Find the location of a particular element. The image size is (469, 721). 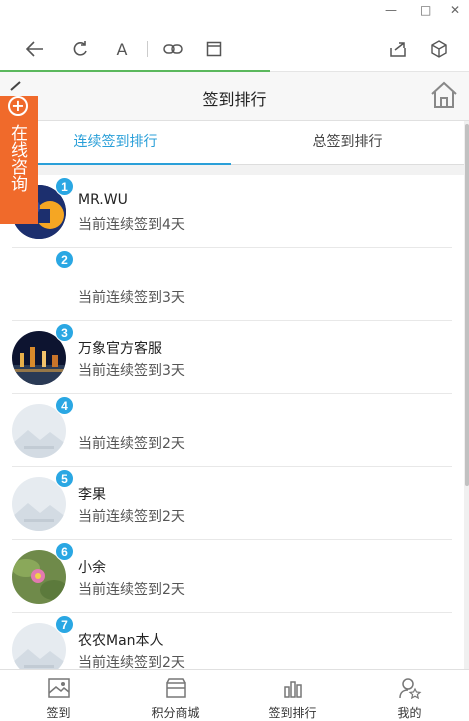

rank-badge: 1 is located at coordinates (64, 186).